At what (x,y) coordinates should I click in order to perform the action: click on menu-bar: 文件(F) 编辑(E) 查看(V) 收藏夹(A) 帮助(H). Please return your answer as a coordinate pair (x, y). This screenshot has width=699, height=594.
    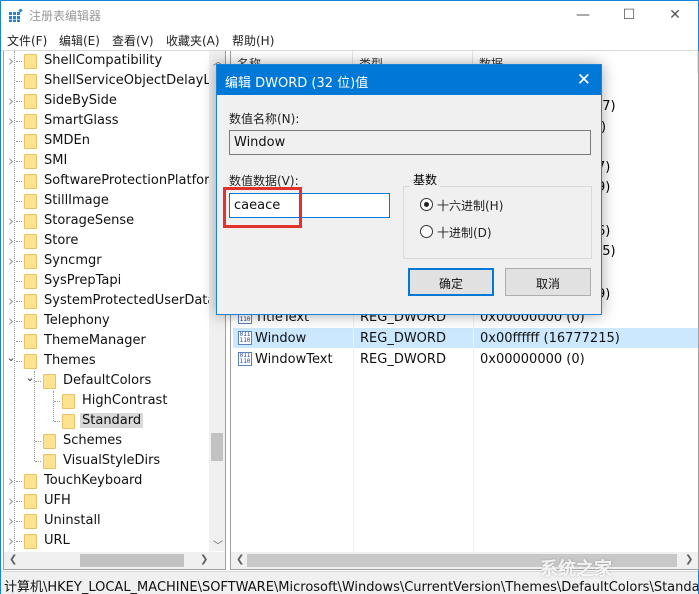
    Looking at the image, I should click on (349, 39).